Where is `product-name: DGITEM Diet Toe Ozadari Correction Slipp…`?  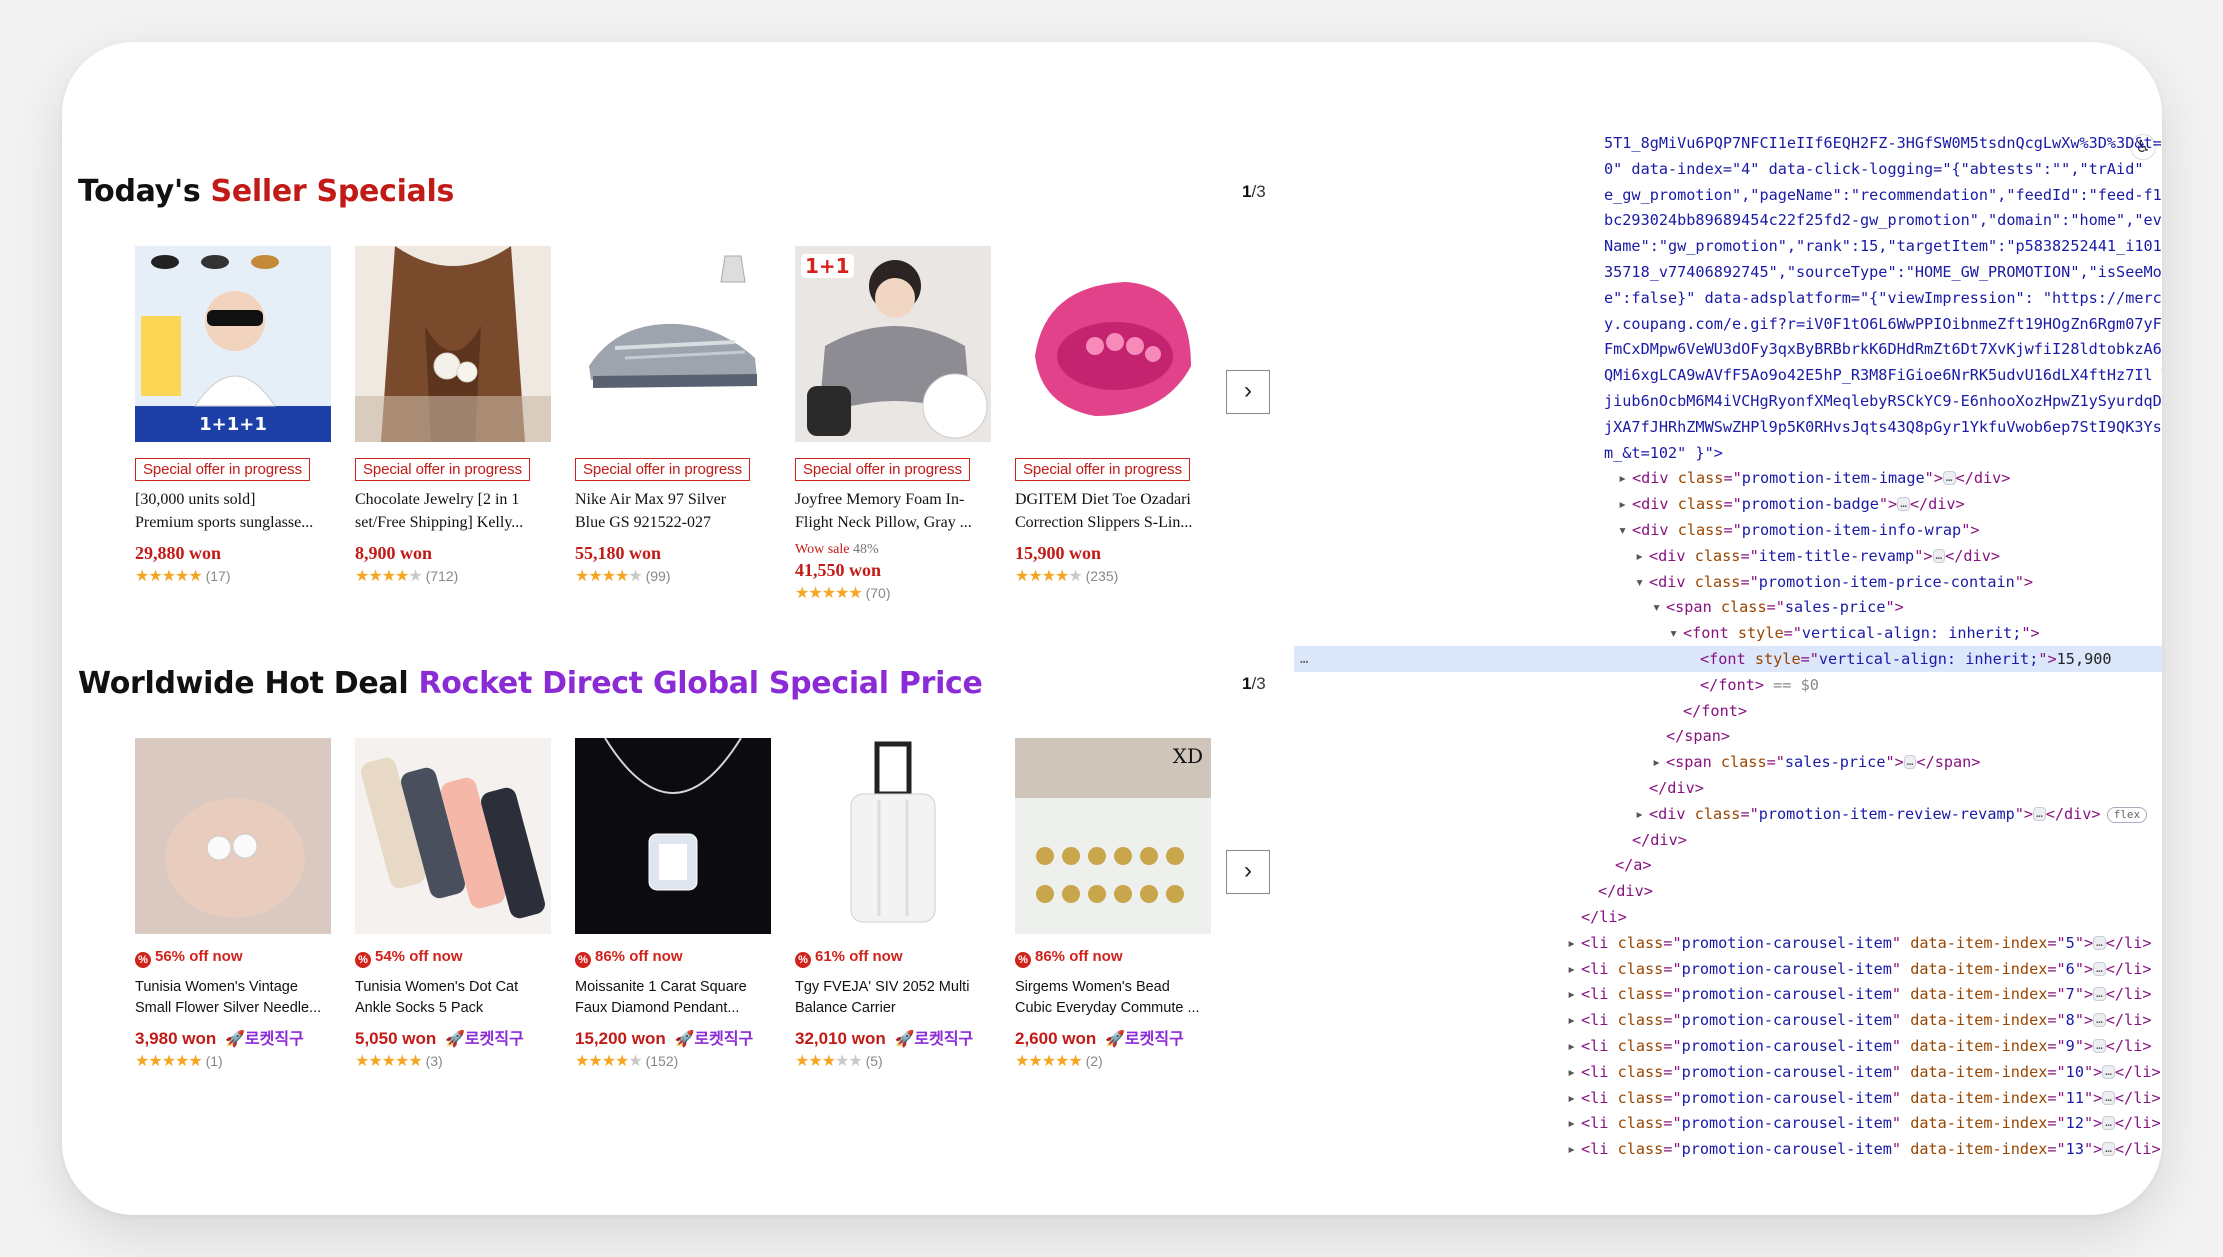
product-name: DGITEM Diet Toe Ozadari Correction Slipp… is located at coordinates (1113, 511).